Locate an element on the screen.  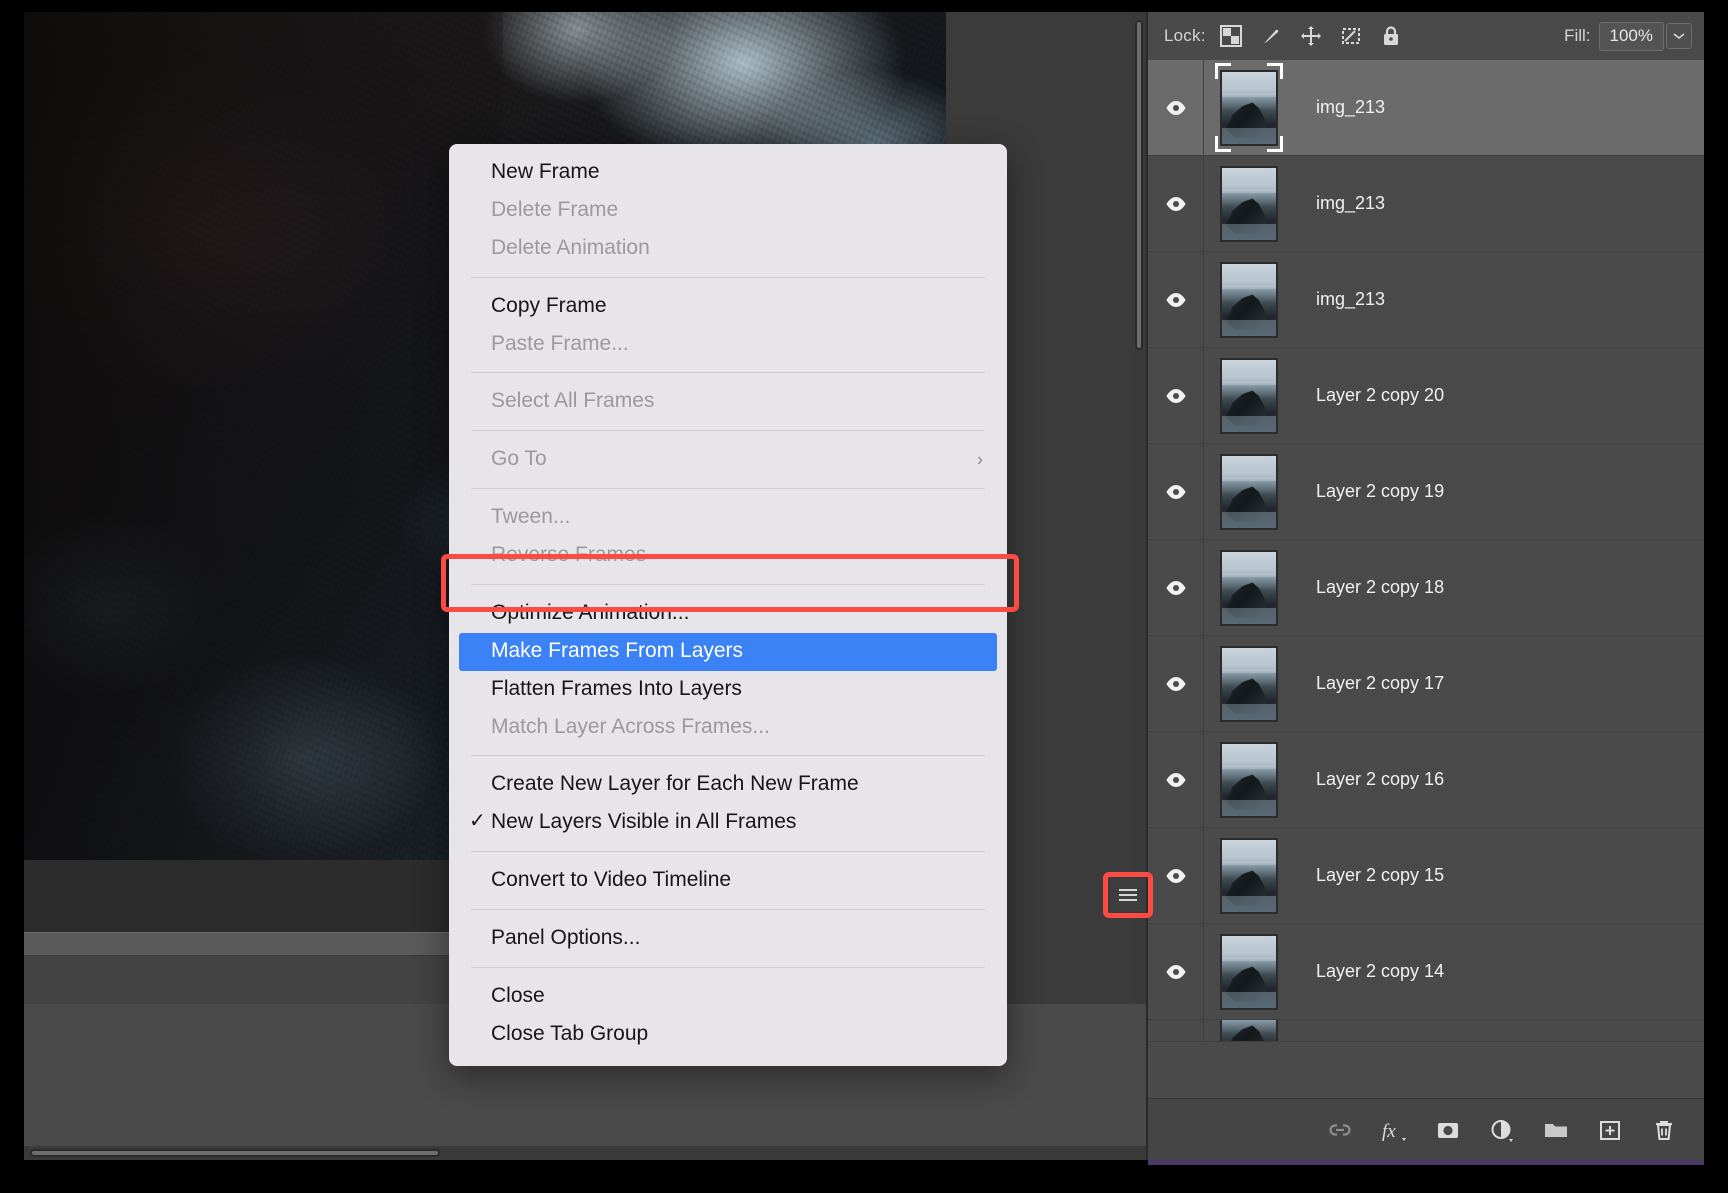
layer-row: Layer 2 copy 15 is located at coordinates (1426, 876).